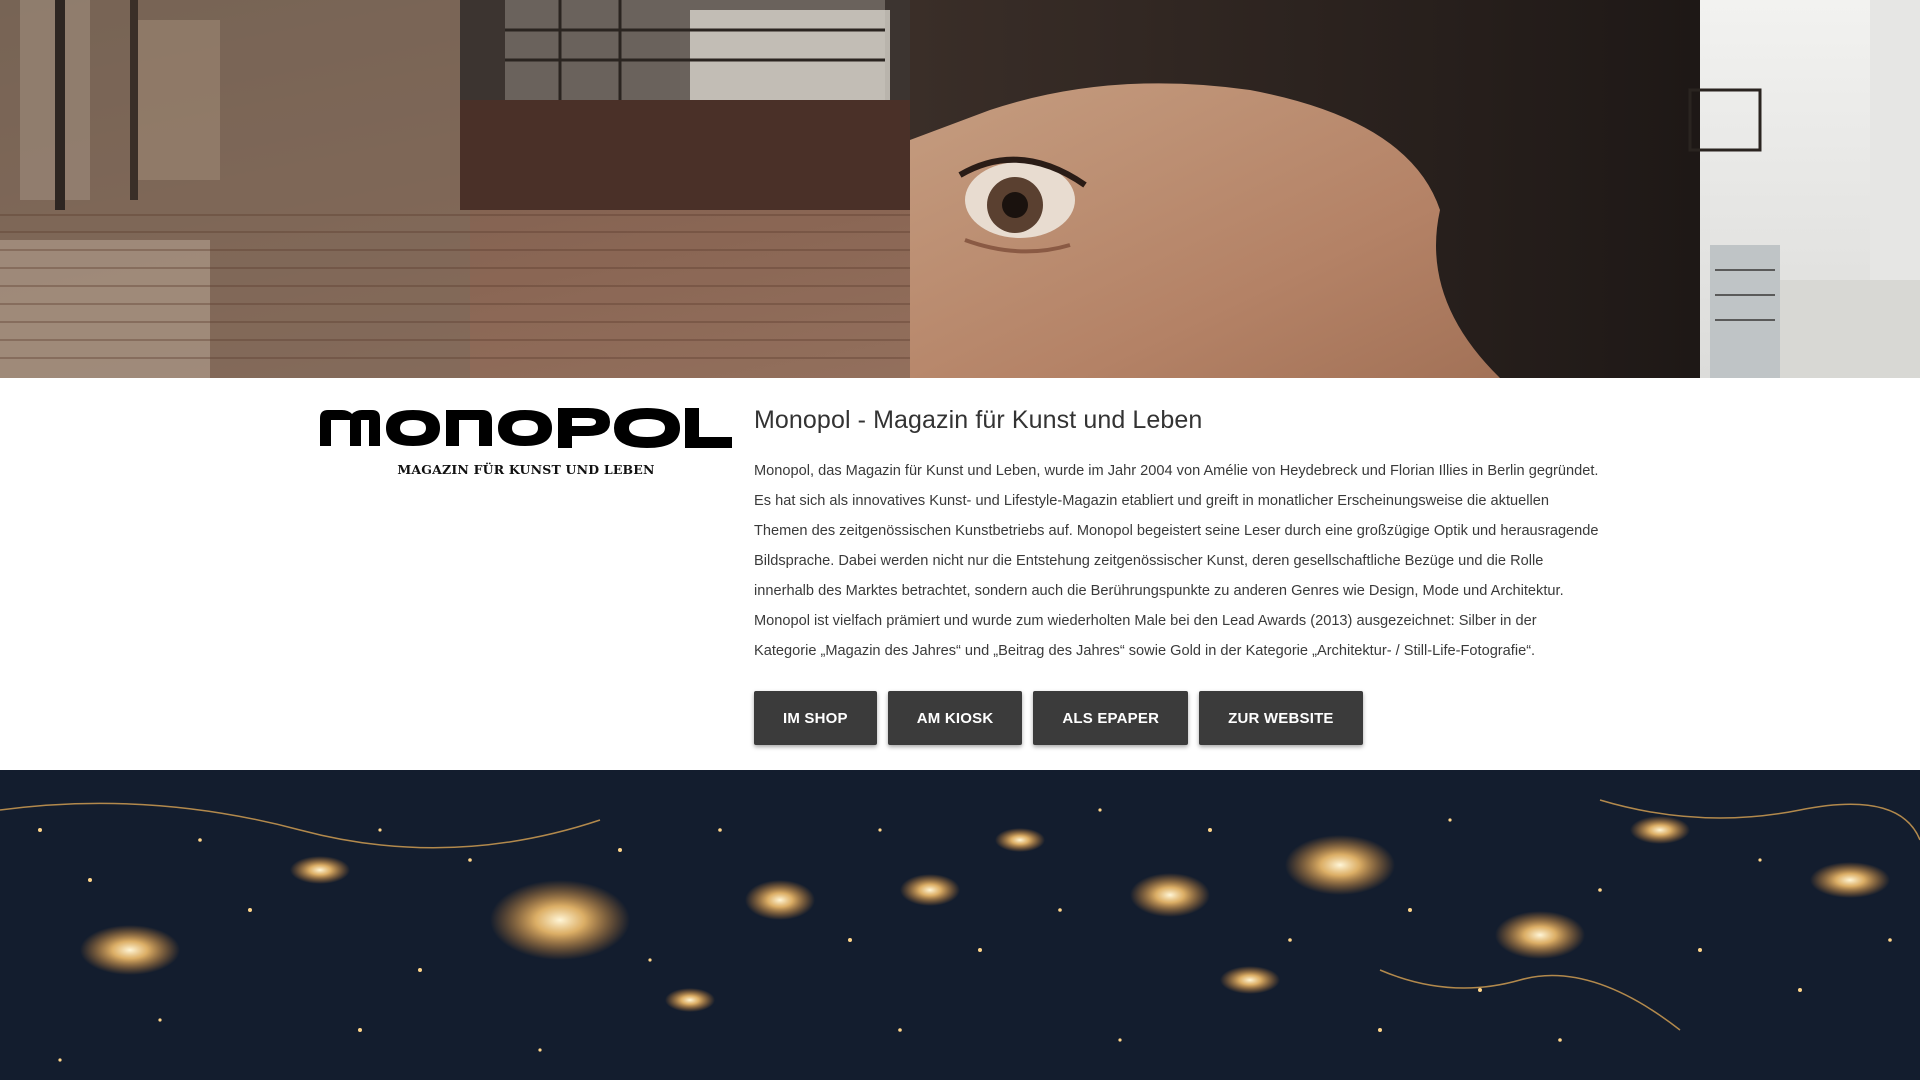 Image resolution: width=1920 pixels, height=1080 pixels. Describe the element at coordinates (815, 718) in the screenshot. I see `shop-button: IM SHOP` at that location.